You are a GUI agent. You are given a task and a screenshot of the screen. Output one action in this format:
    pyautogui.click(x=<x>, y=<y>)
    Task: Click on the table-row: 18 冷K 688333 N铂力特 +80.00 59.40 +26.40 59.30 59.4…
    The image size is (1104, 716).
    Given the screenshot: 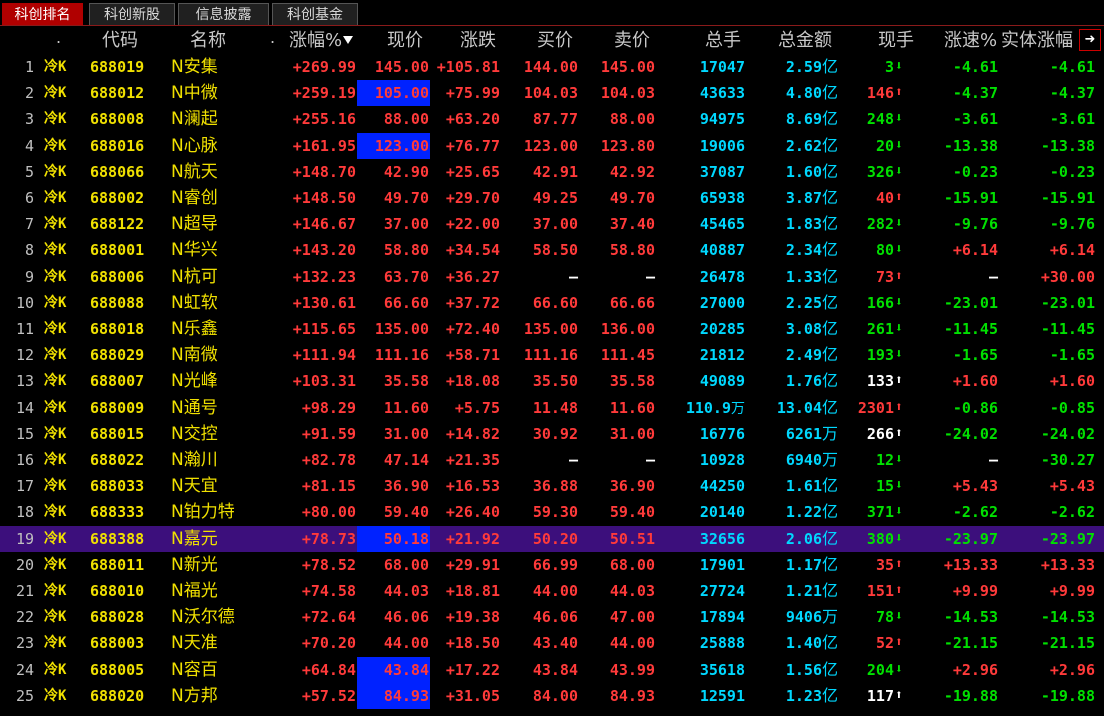 What is the action you would take?
    pyautogui.click(x=552, y=512)
    